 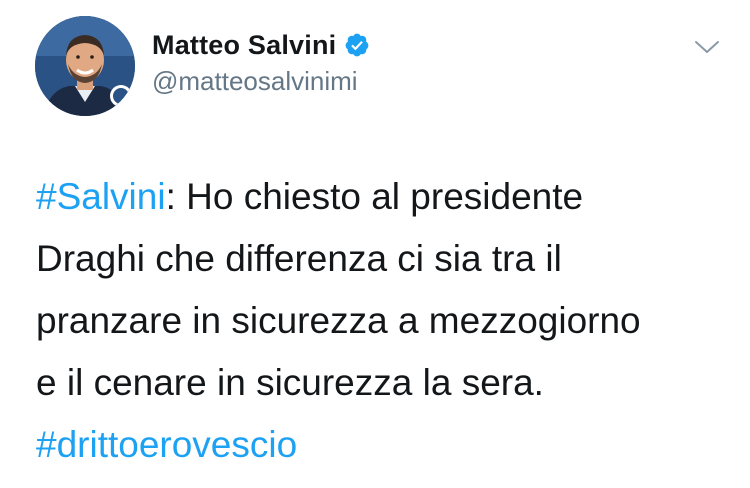 What do you see at coordinates (707, 47) in the screenshot?
I see `chevron-down-icon` at bounding box center [707, 47].